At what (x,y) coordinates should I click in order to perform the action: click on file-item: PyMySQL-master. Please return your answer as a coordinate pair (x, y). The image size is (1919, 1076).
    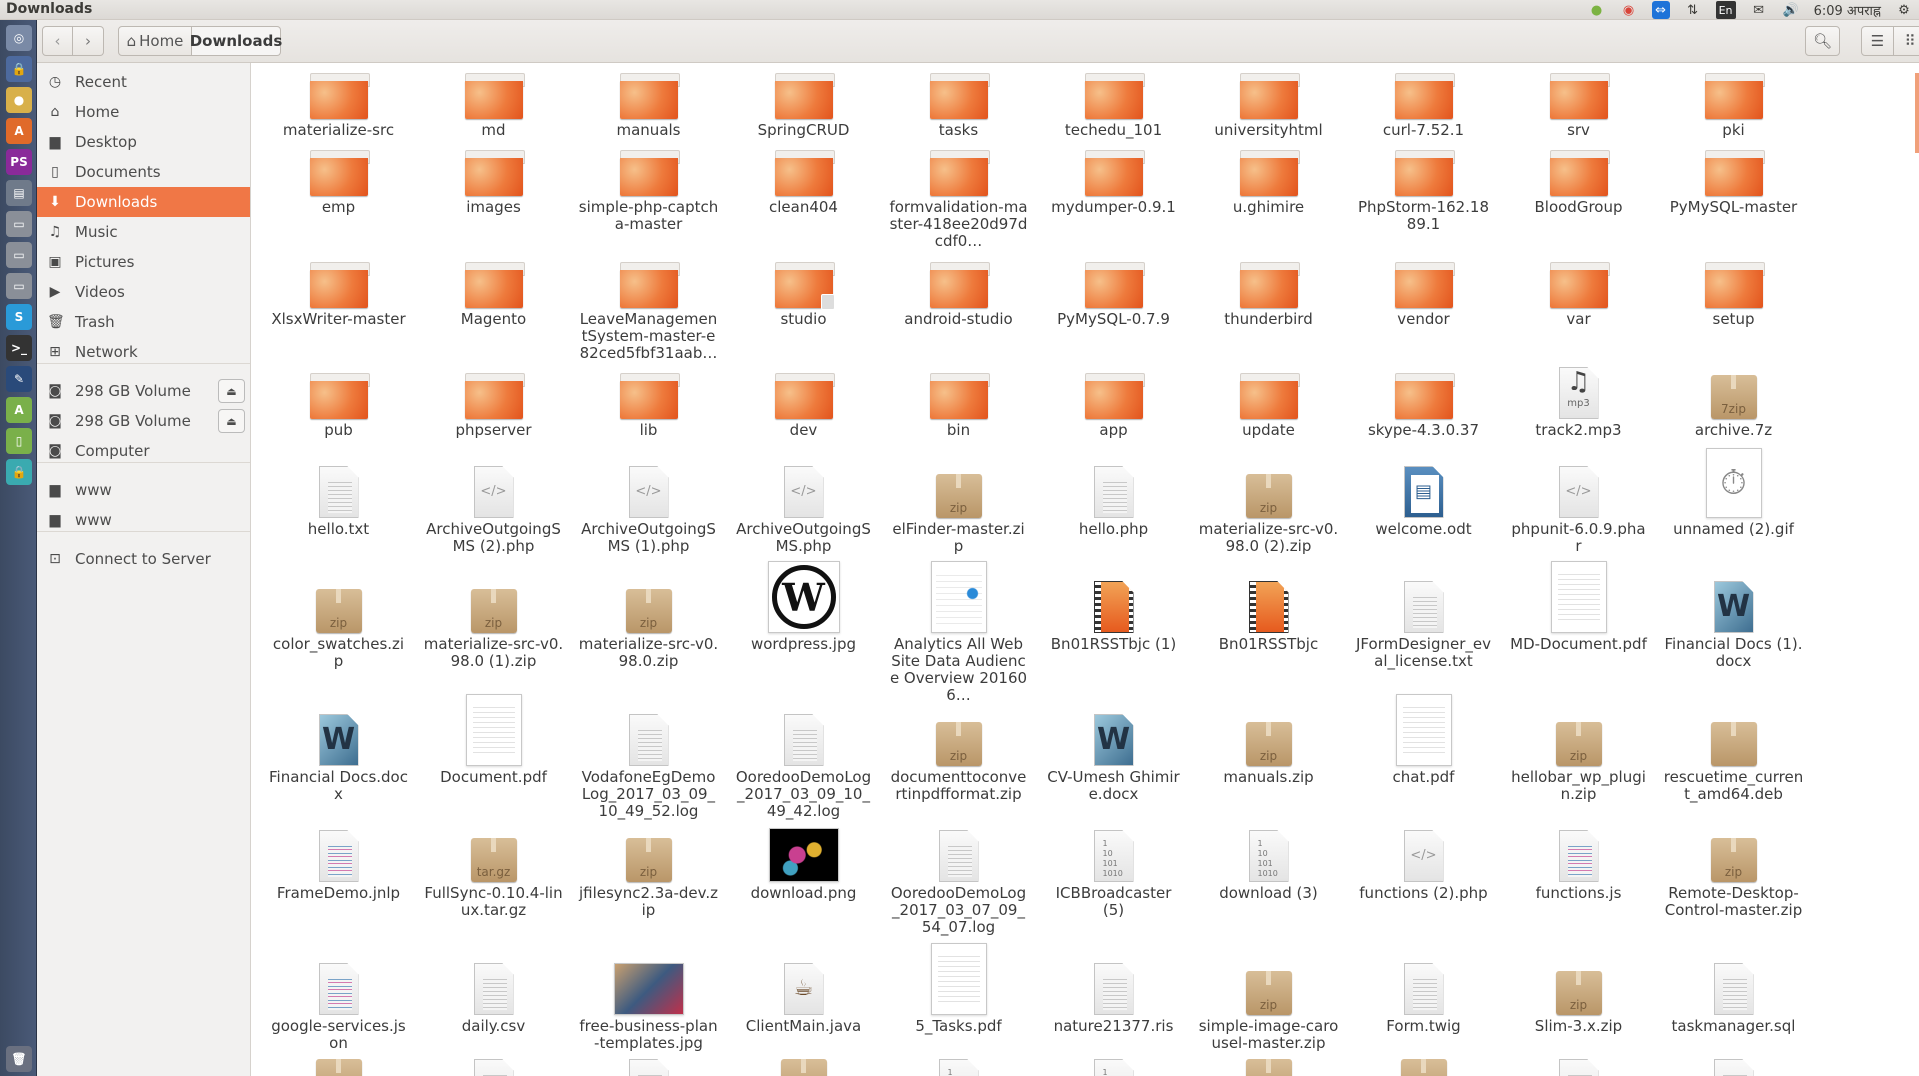
    Looking at the image, I should click on (1733, 167).